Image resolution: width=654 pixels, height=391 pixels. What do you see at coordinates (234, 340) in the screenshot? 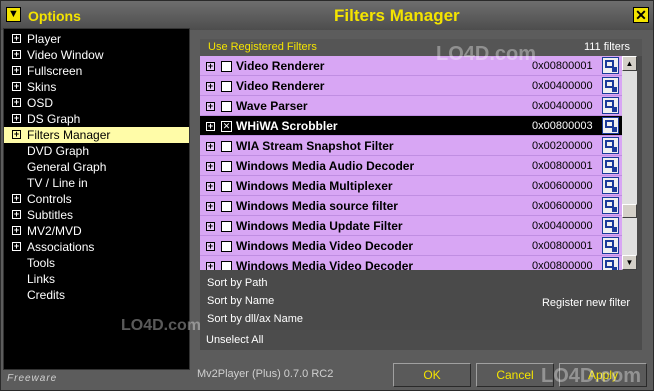
I see `unselect-all-link: Unselect All` at bounding box center [234, 340].